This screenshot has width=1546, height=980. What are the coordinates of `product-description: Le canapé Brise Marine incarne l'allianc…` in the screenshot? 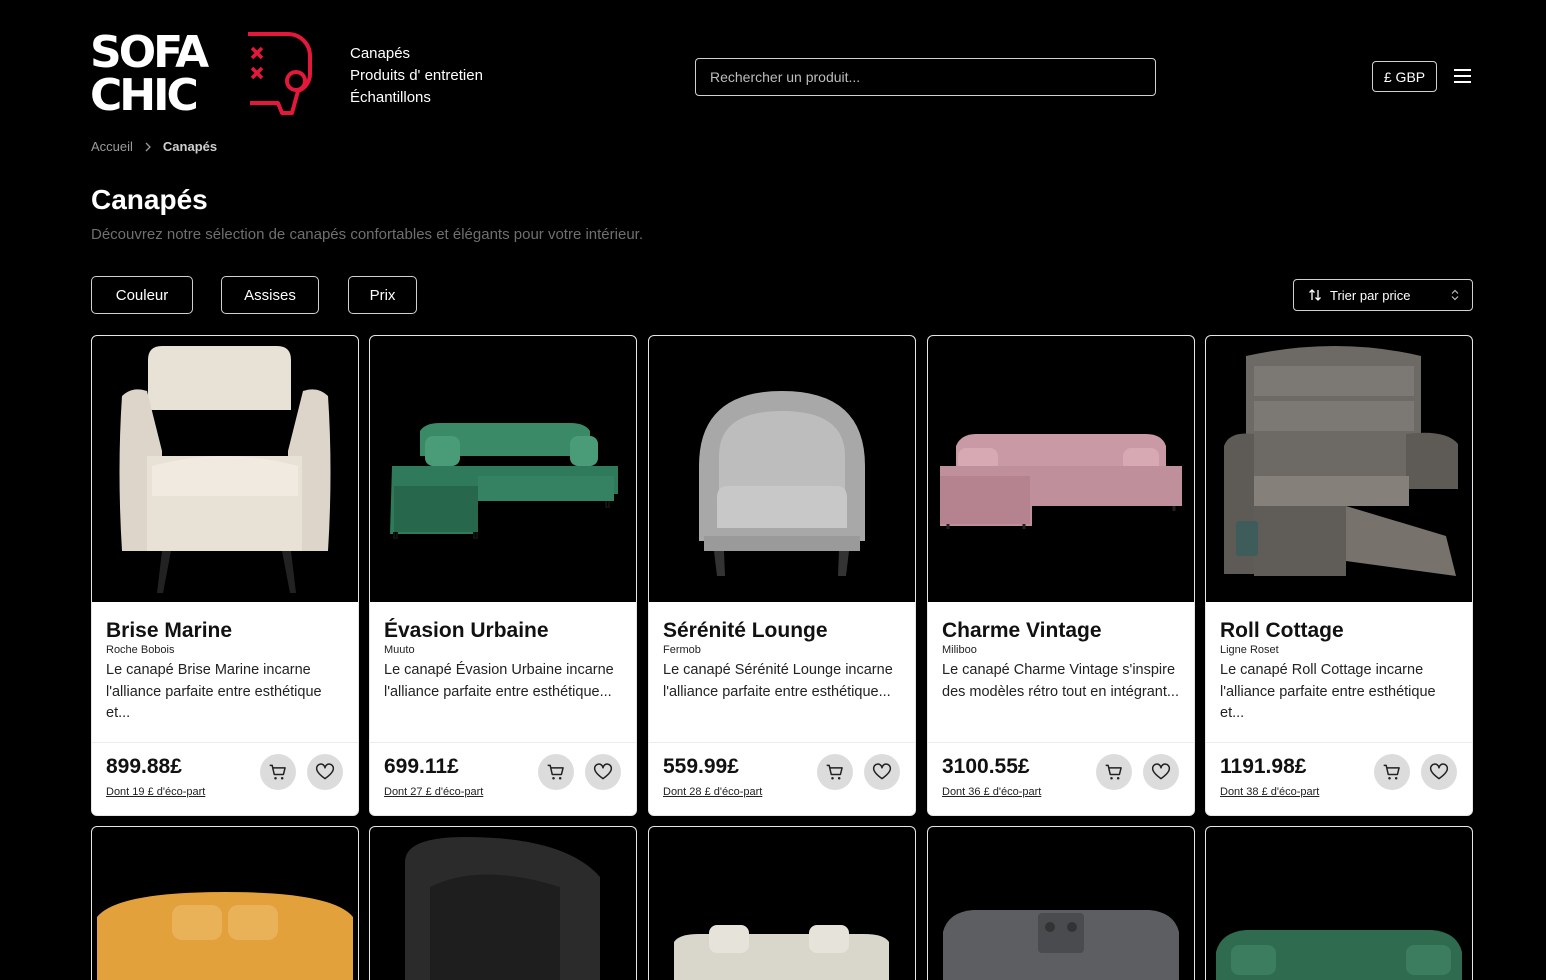 It's located at (214, 691).